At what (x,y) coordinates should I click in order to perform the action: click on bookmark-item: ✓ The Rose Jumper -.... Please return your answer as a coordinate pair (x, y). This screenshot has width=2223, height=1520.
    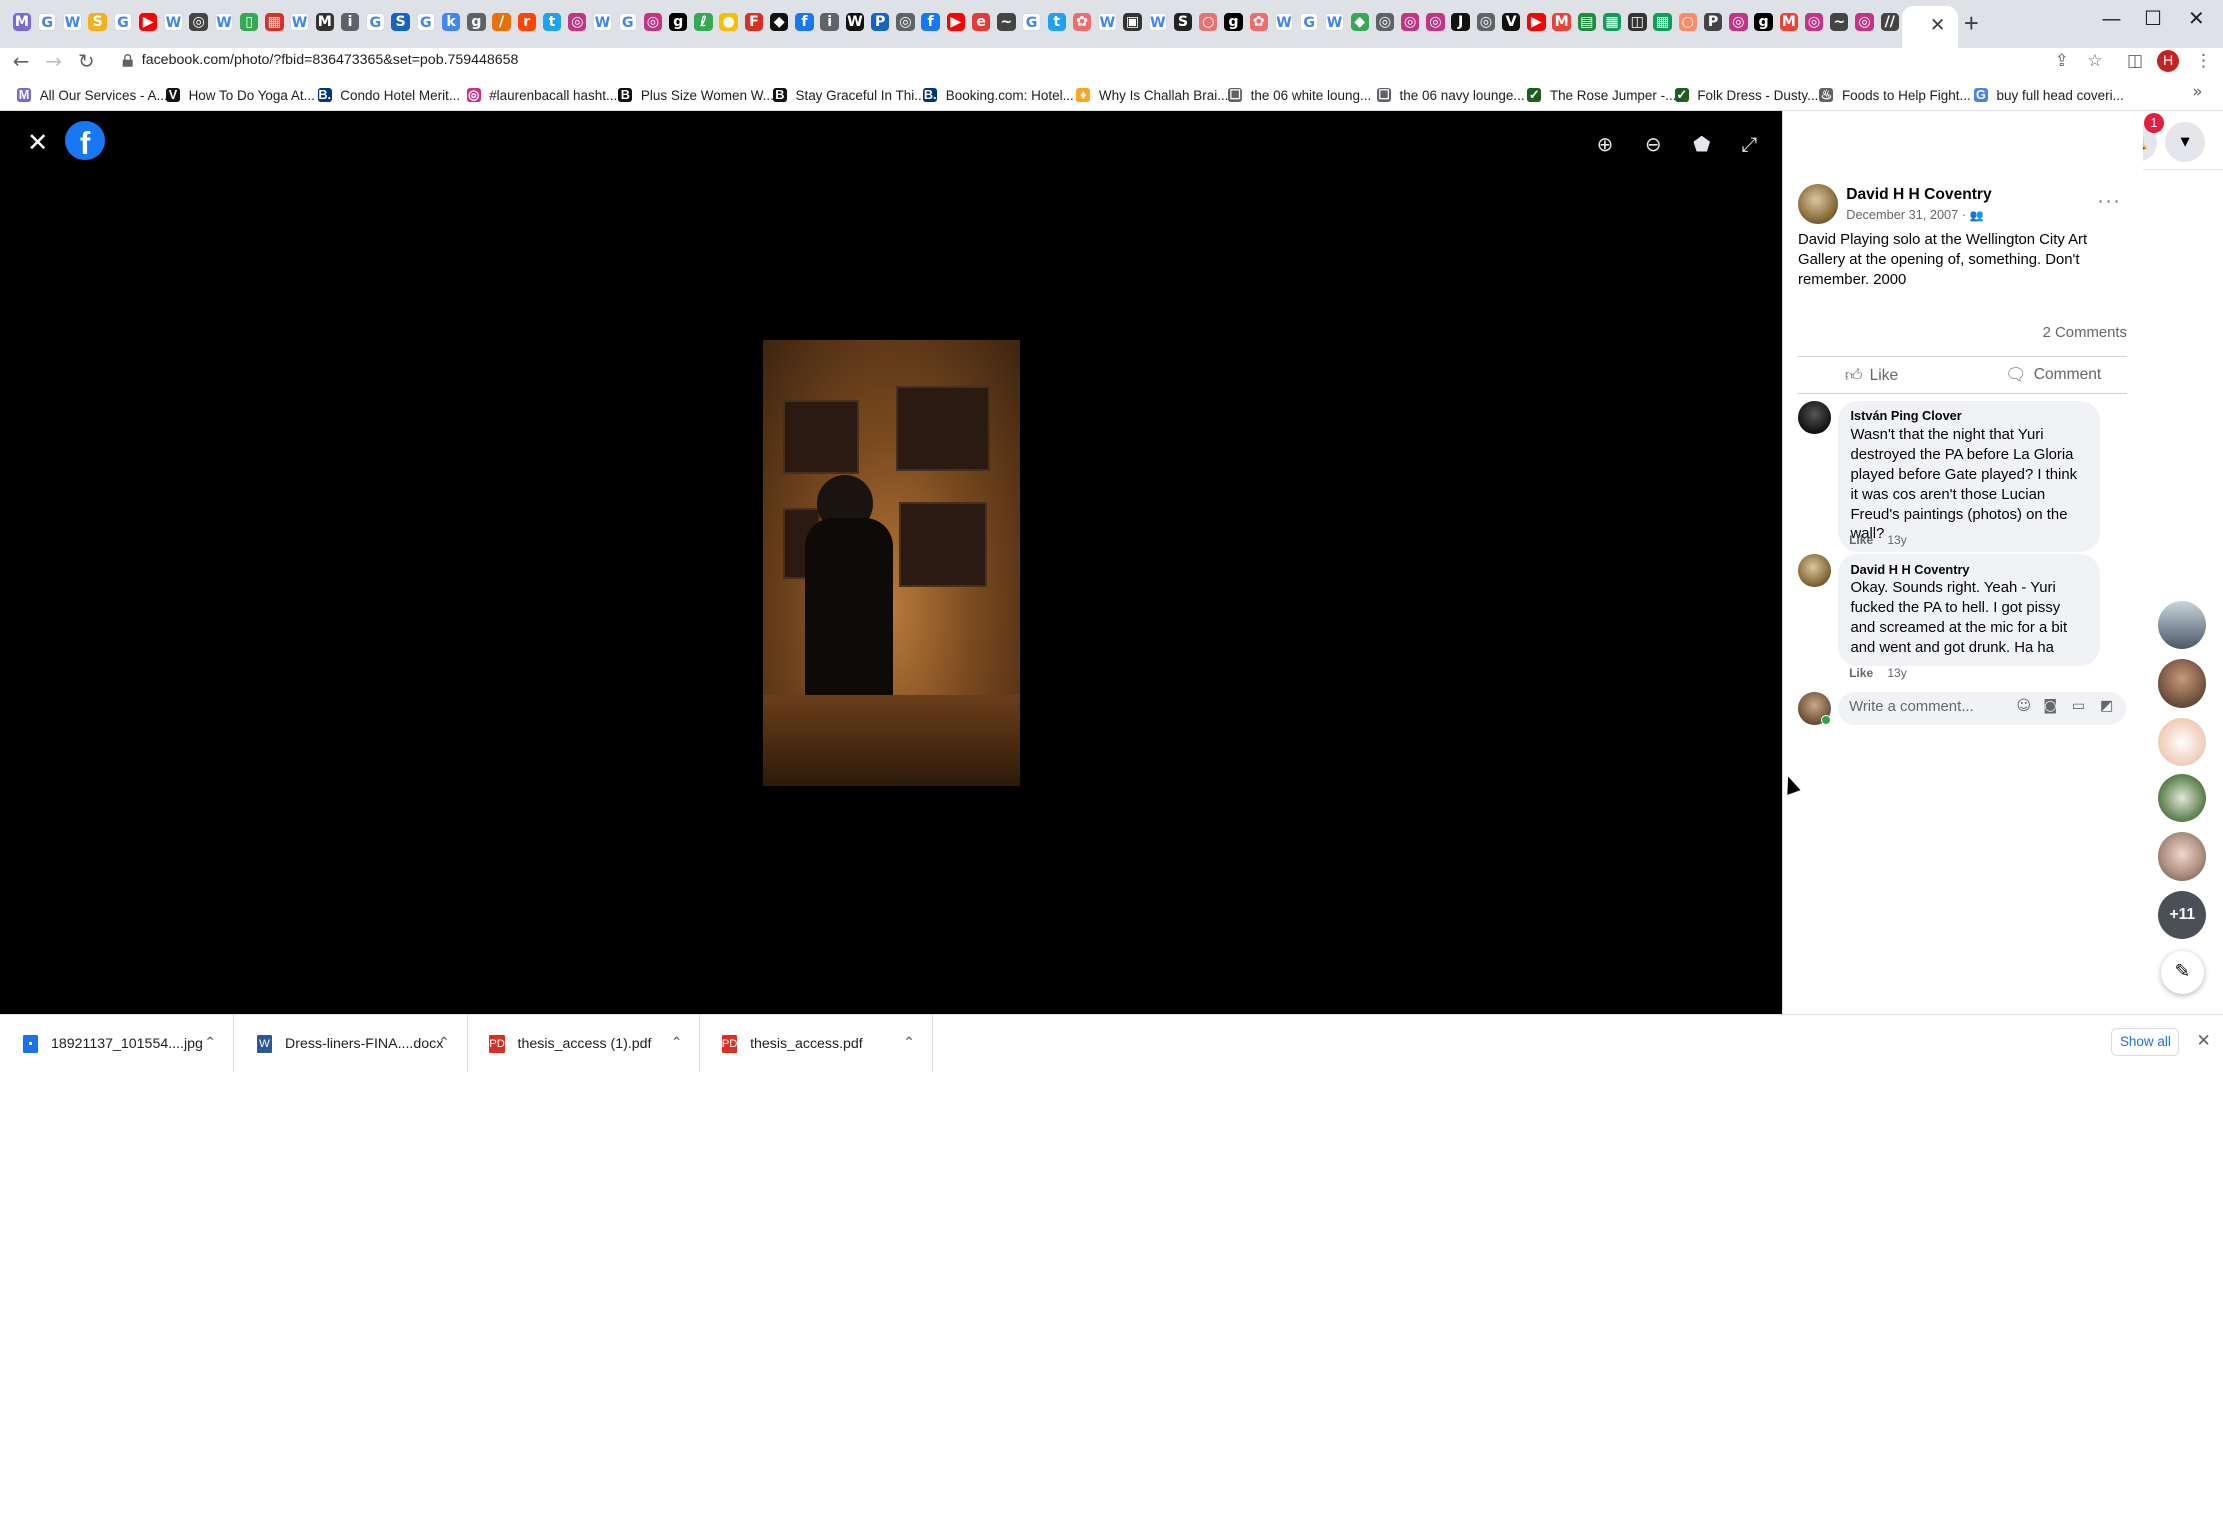
    Looking at the image, I should click on (1601, 95).